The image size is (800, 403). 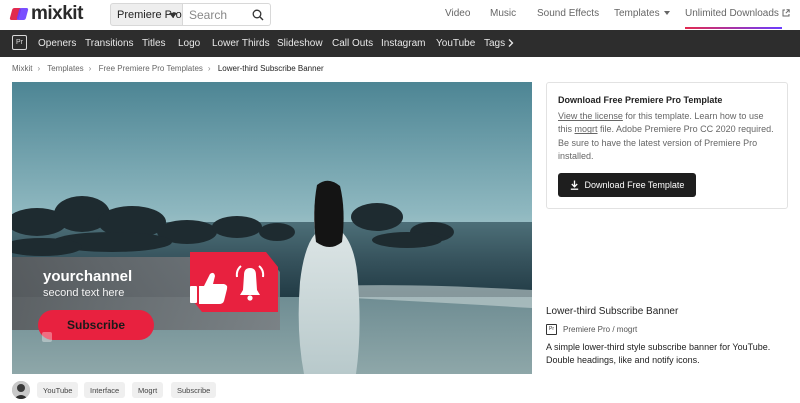 I want to click on tag-subscribe: Subscribe, so click(x=194, y=390).